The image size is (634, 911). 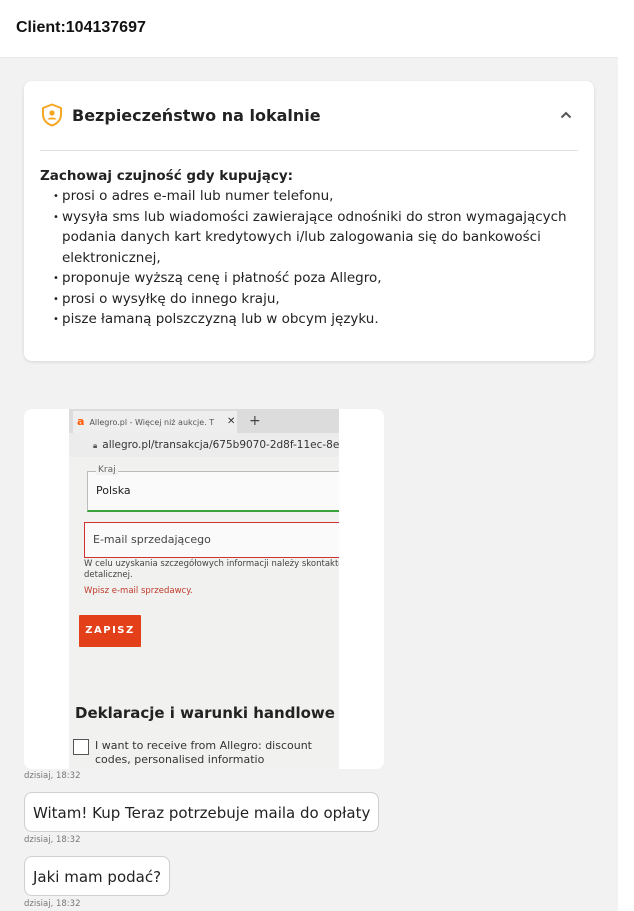 What do you see at coordinates (81, 27) in the screenshot?
I see `client-id-title: Client:104137697` at bounding box center [81, 27].